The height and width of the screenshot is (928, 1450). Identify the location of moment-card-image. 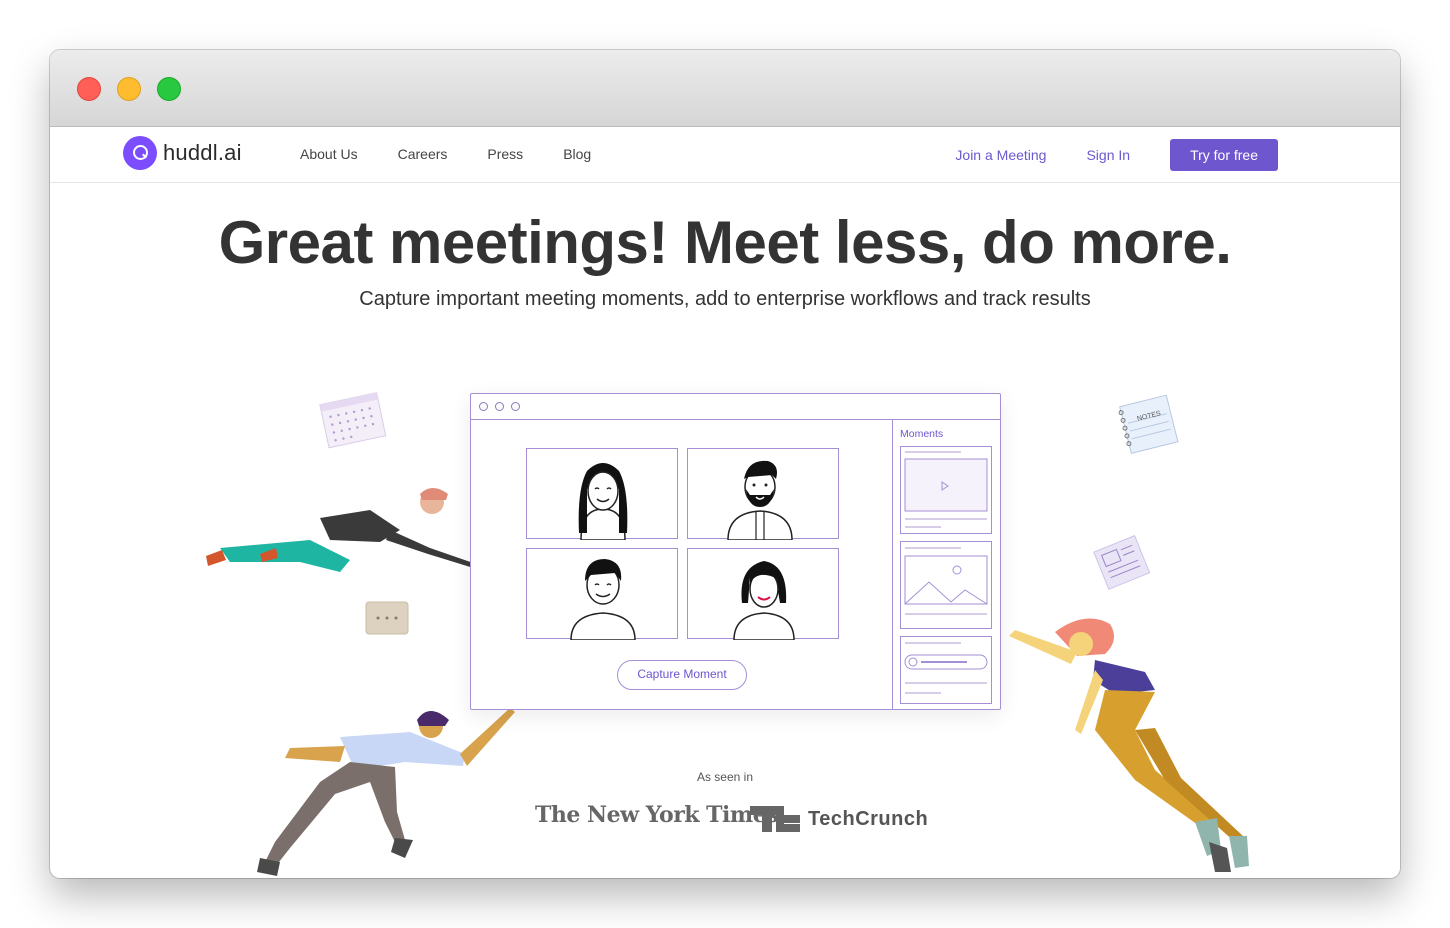
(946, 585).